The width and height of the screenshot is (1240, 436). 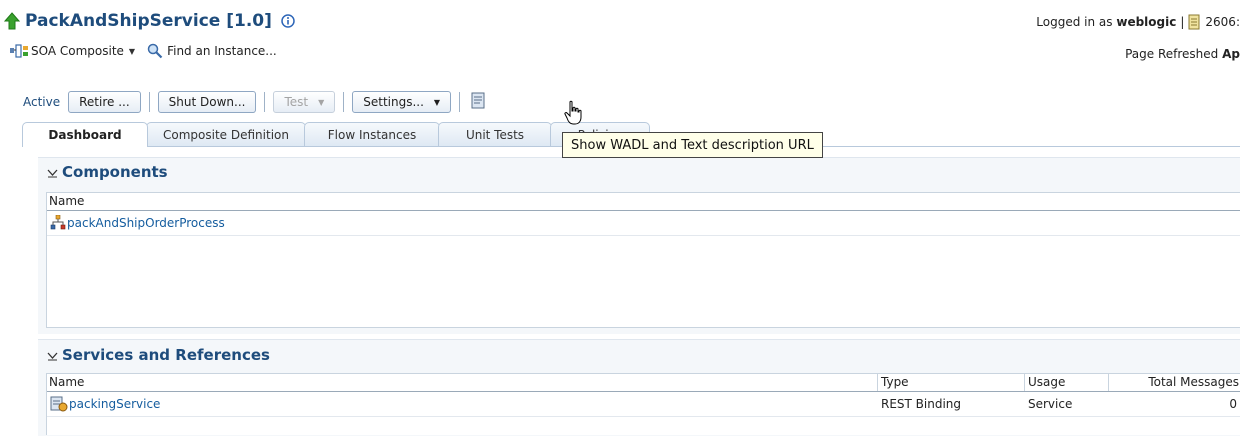 I want to click on column-header-total-messages: Total Messages, so click(x=1193, y=382).